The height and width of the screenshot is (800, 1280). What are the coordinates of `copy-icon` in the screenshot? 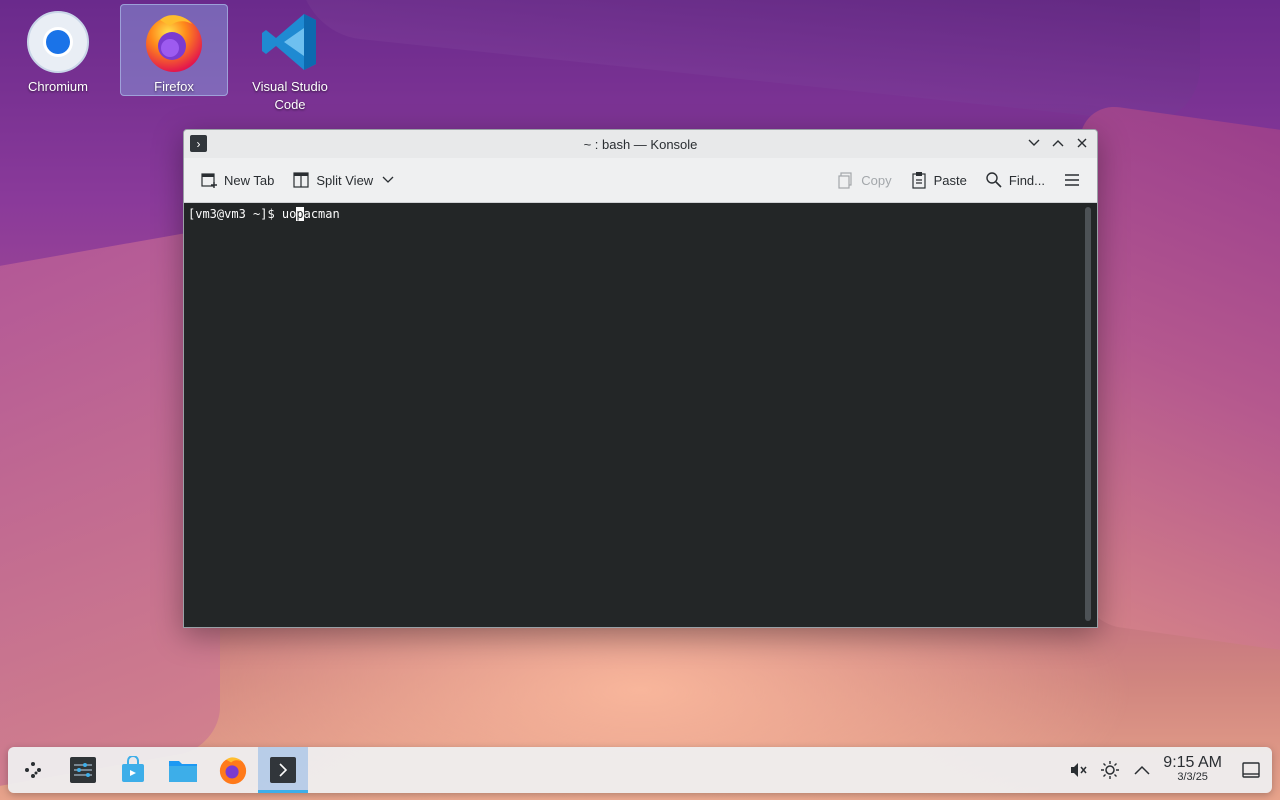 It's located at (846, 180).